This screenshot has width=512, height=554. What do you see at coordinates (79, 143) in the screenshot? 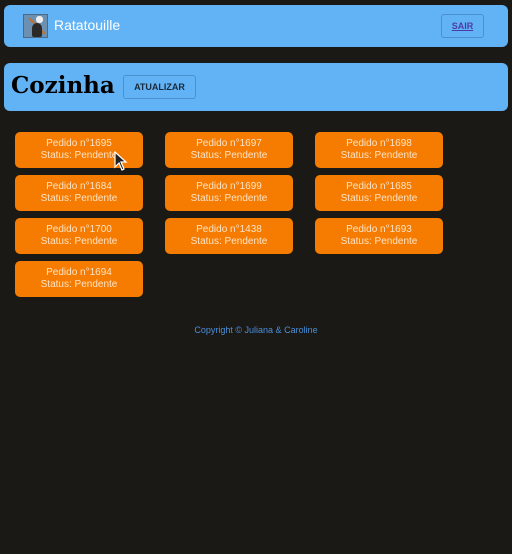
I see `order-number: Pedido n°1695` at bounding box center [79, 143].